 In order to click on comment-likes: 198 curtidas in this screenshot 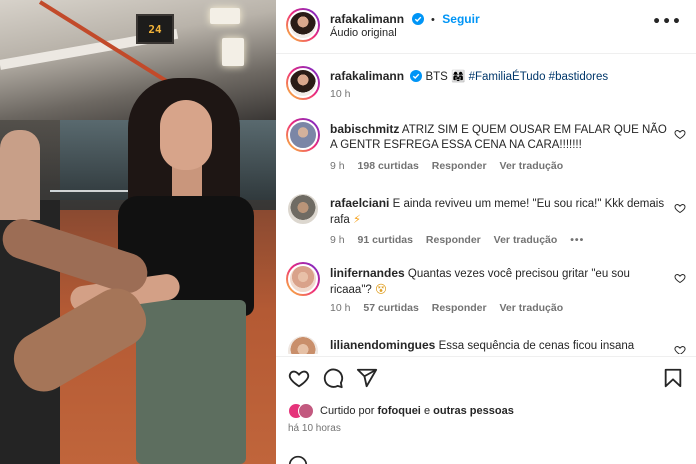, I will do `click(388, 166)`.